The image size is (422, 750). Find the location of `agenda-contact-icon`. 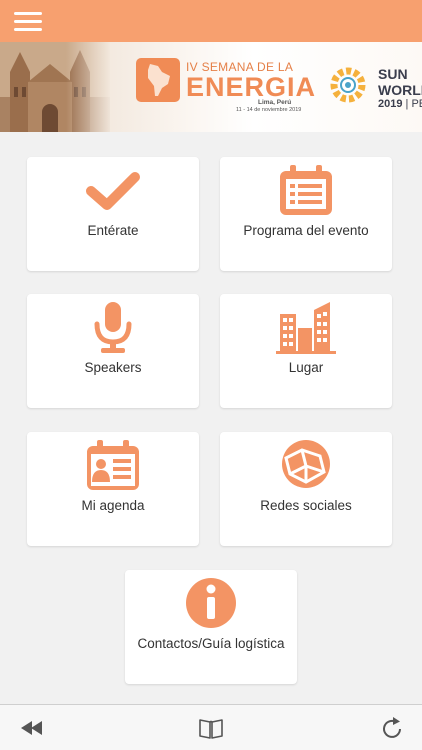

agenda-contact-icon is located at coordinates (113, 465).